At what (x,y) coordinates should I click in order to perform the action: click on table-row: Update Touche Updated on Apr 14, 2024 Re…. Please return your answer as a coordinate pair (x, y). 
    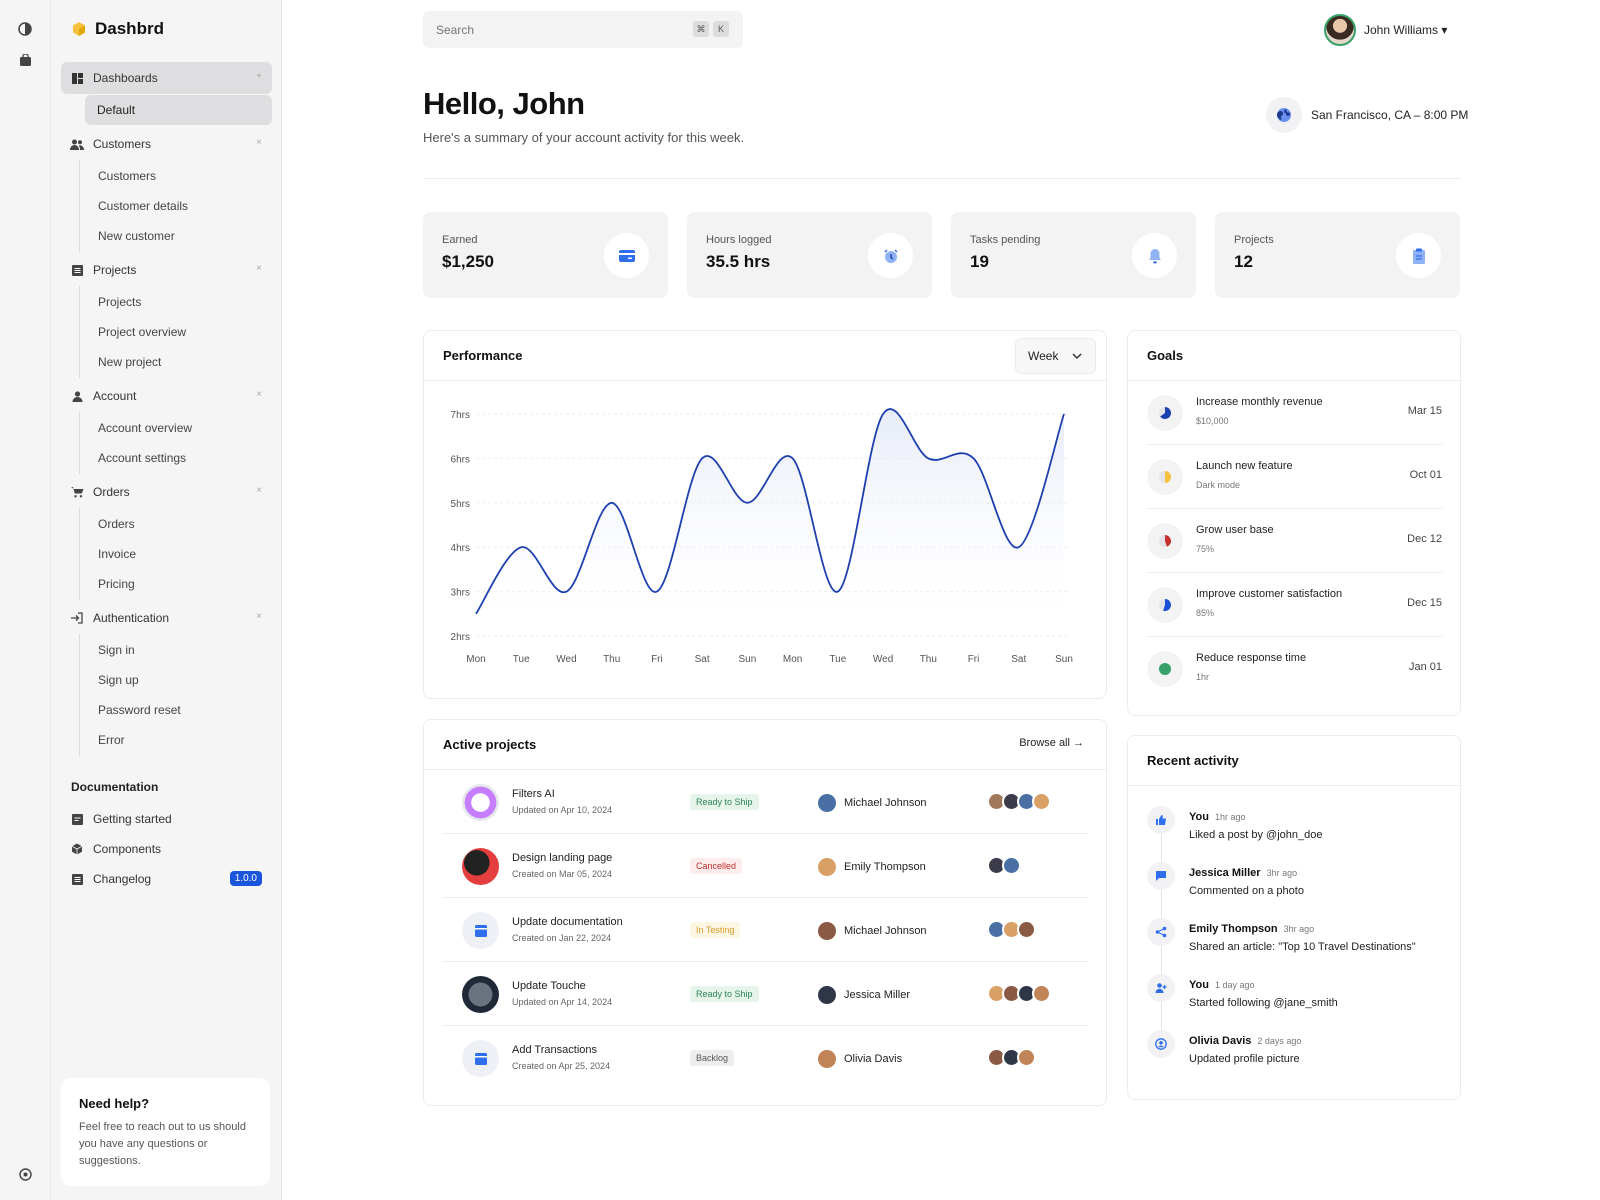
    Looking at the image, I should click on (766, 994).